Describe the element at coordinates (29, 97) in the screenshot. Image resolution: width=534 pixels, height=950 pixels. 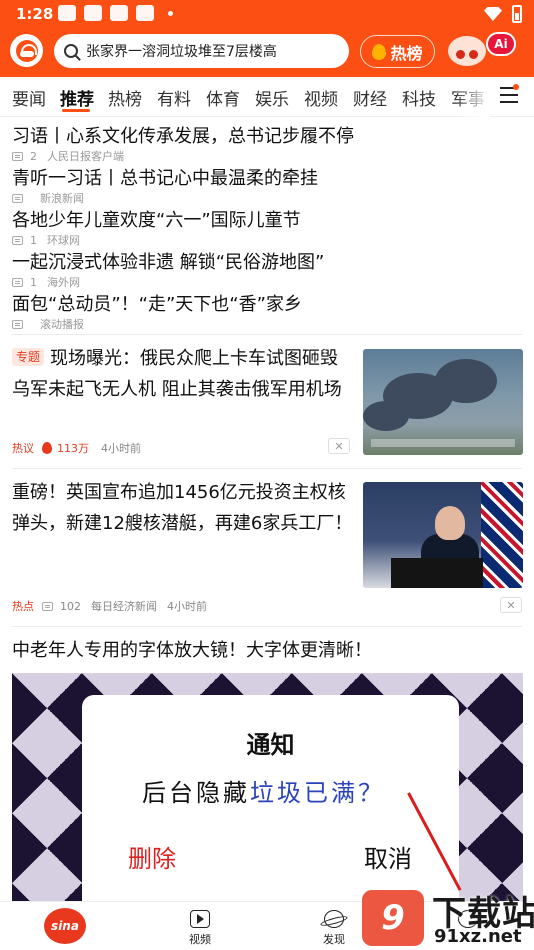
I see `tab-yaowen: 要闻` at that location.